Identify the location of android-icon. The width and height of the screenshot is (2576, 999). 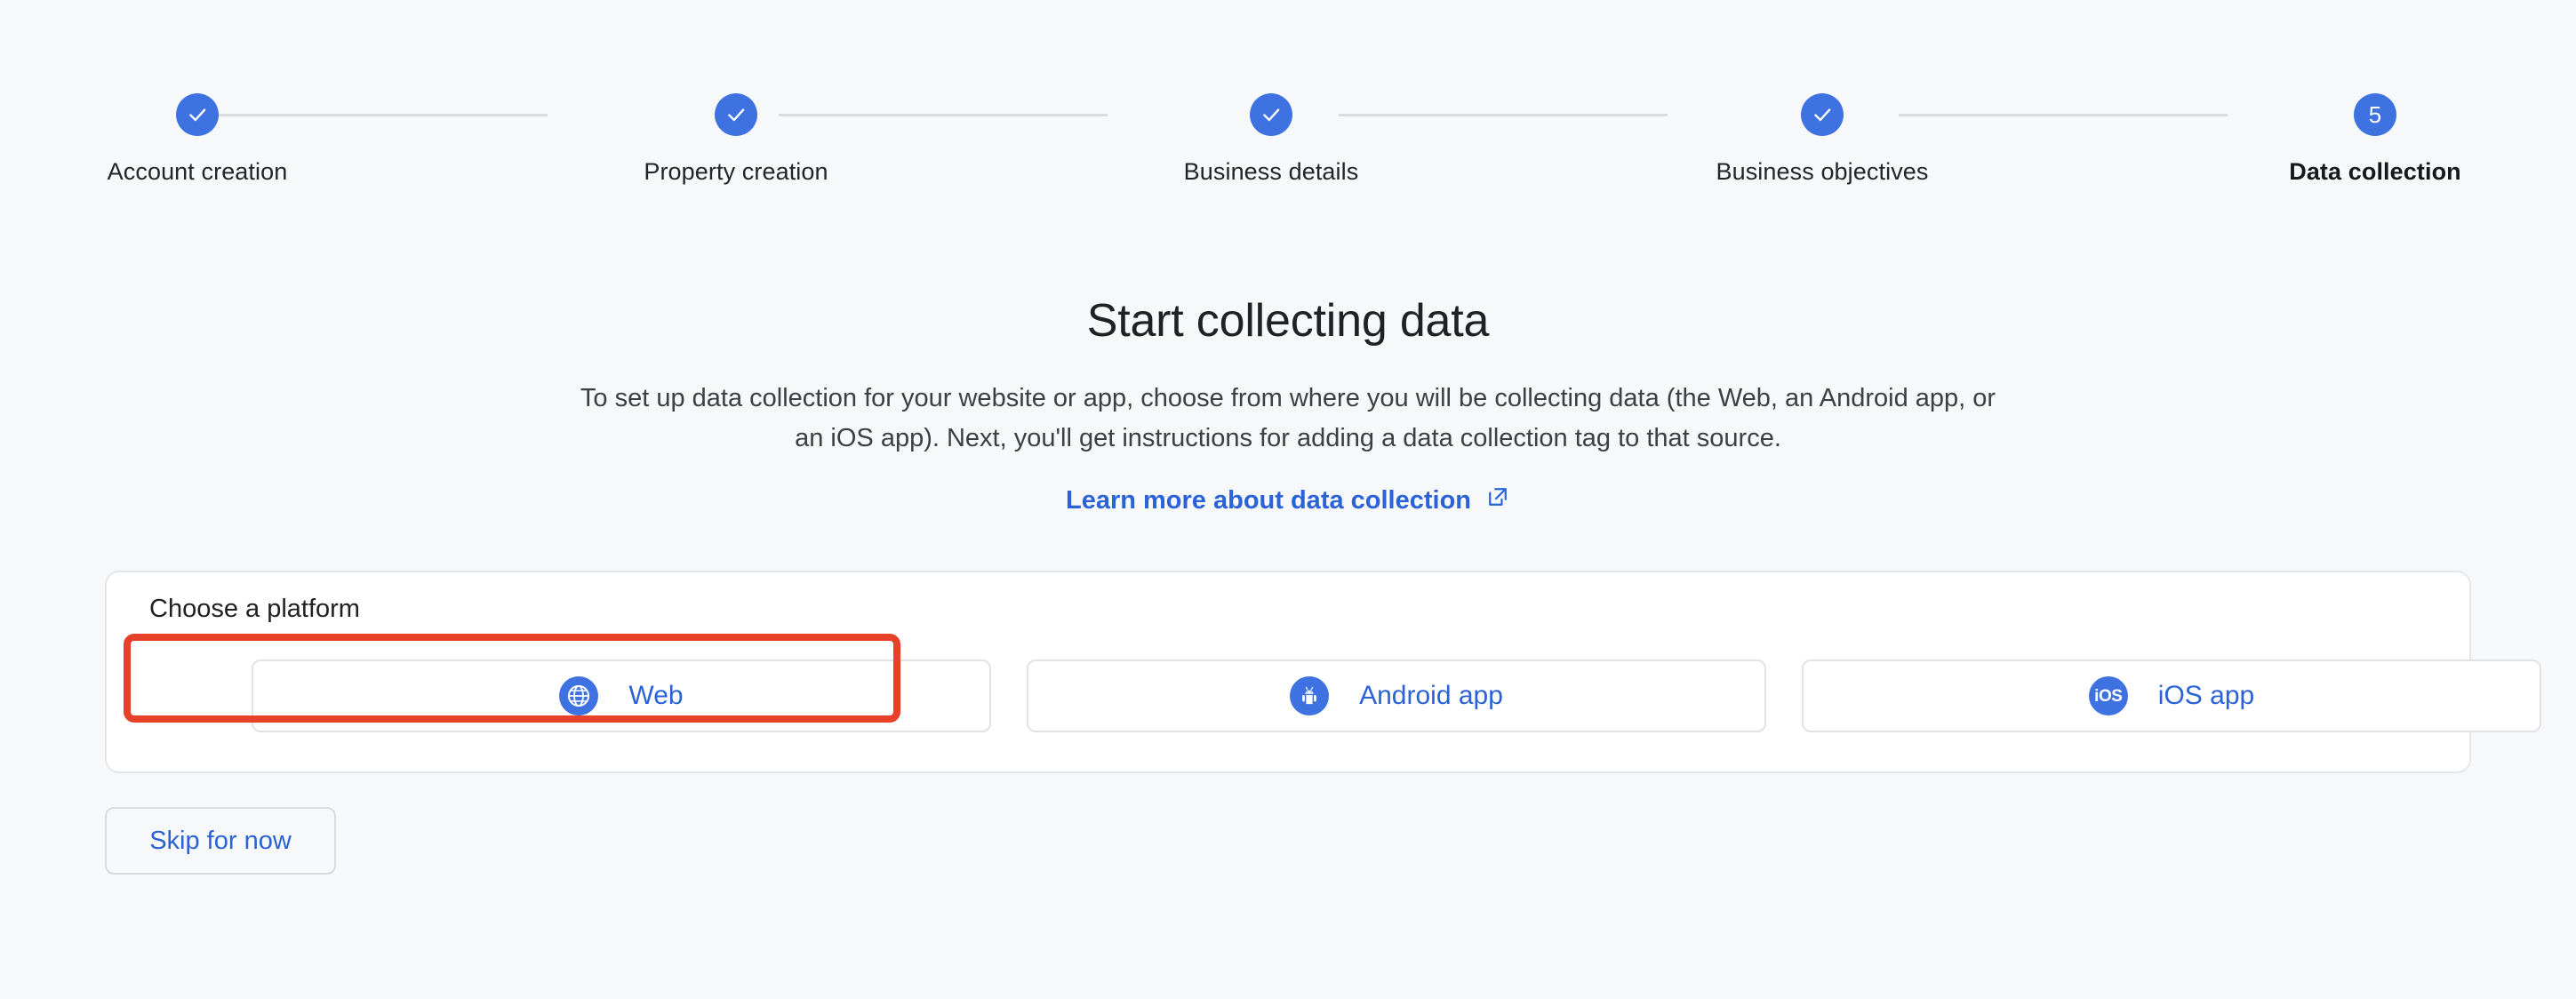
(1310, 695).